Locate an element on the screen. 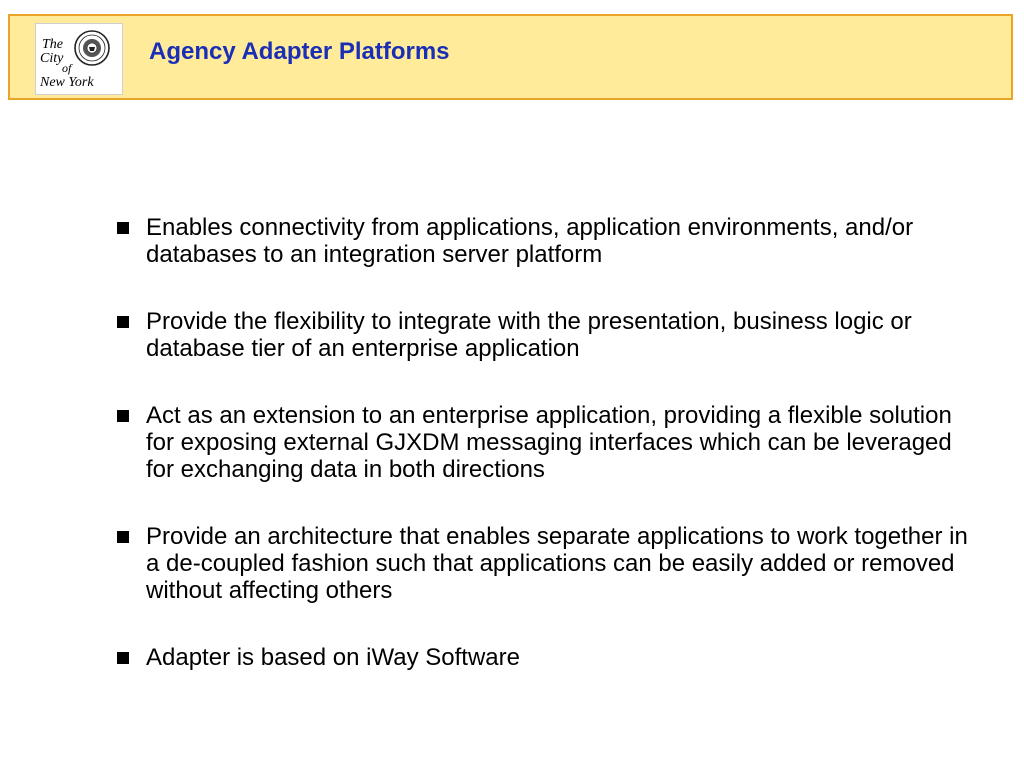 The width and height of the screenshot is (1024, 768). bullet-text: Adapter is based on iWay Software is located at coordinates (333, 657).